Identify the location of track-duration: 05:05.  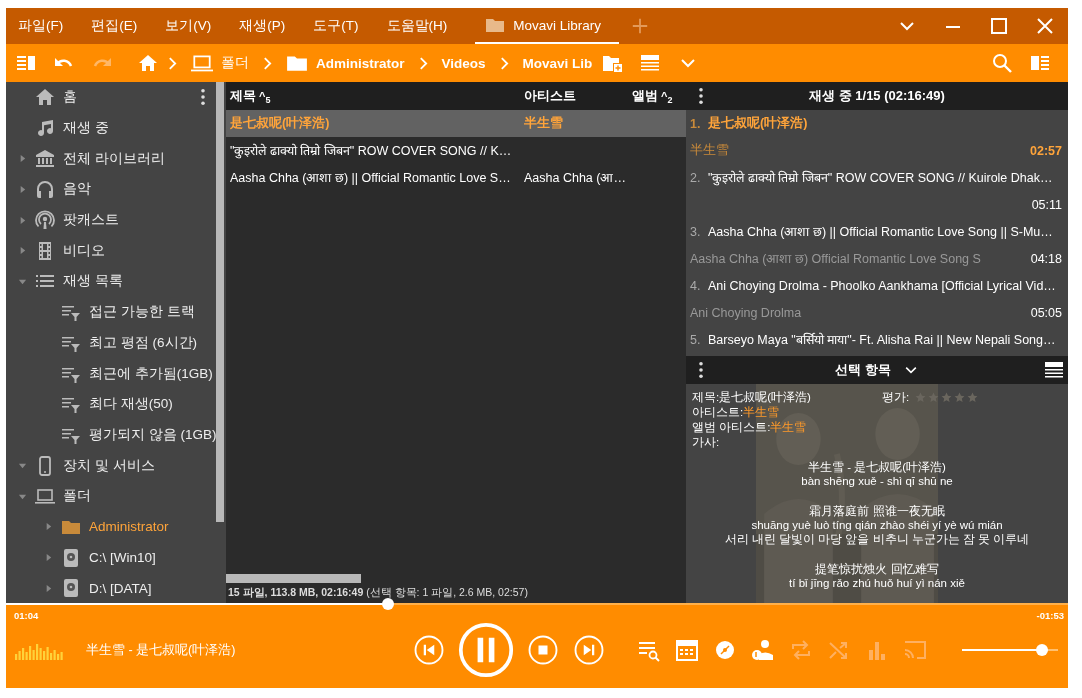
(1046, 312).